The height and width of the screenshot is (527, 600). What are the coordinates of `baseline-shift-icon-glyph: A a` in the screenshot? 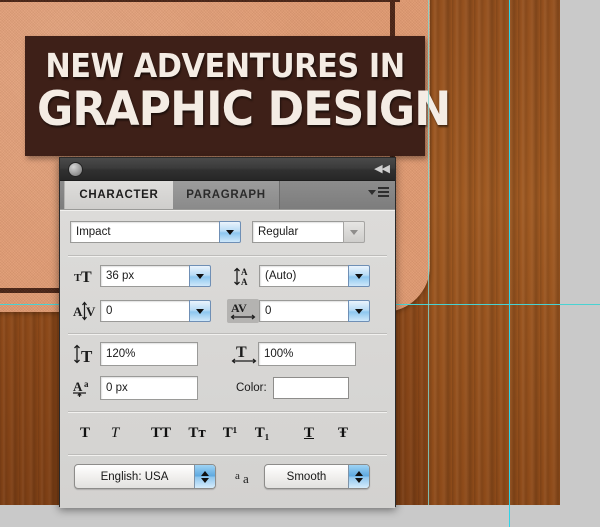 It's located at (81, 388).